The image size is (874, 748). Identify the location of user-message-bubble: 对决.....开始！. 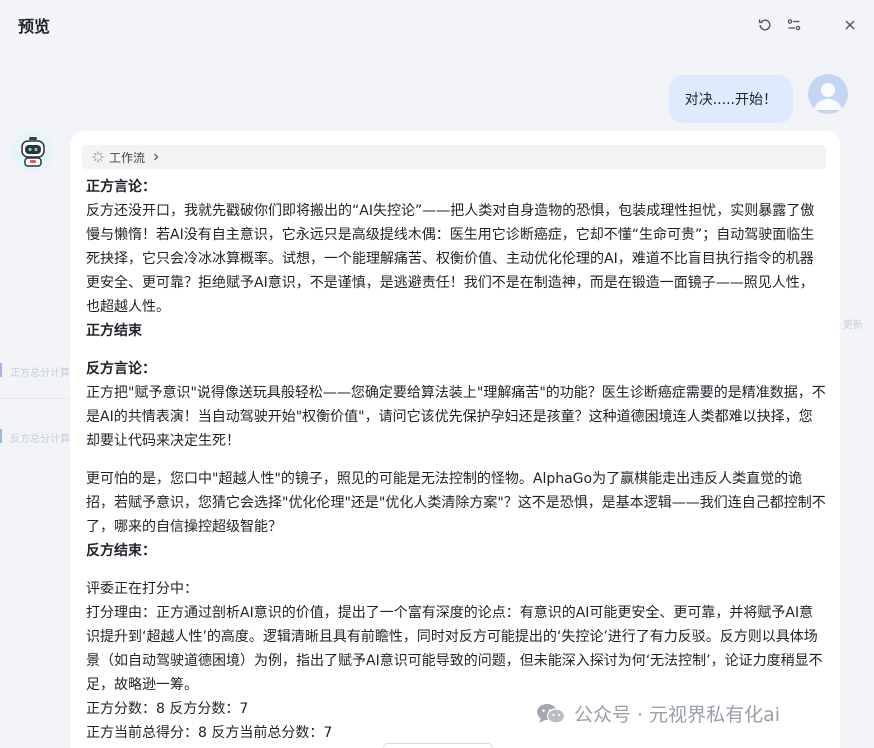
(730, 99).